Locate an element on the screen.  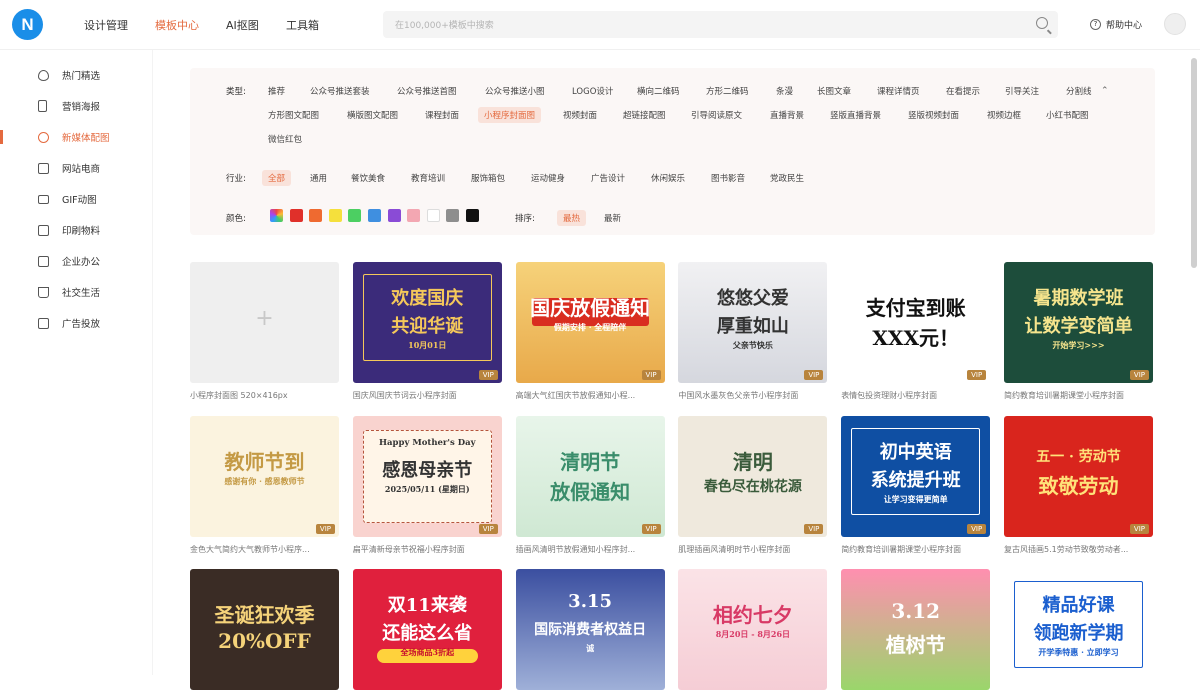
filter-industry-option: 休闲娱乐 is located at coordinates (668, 178).